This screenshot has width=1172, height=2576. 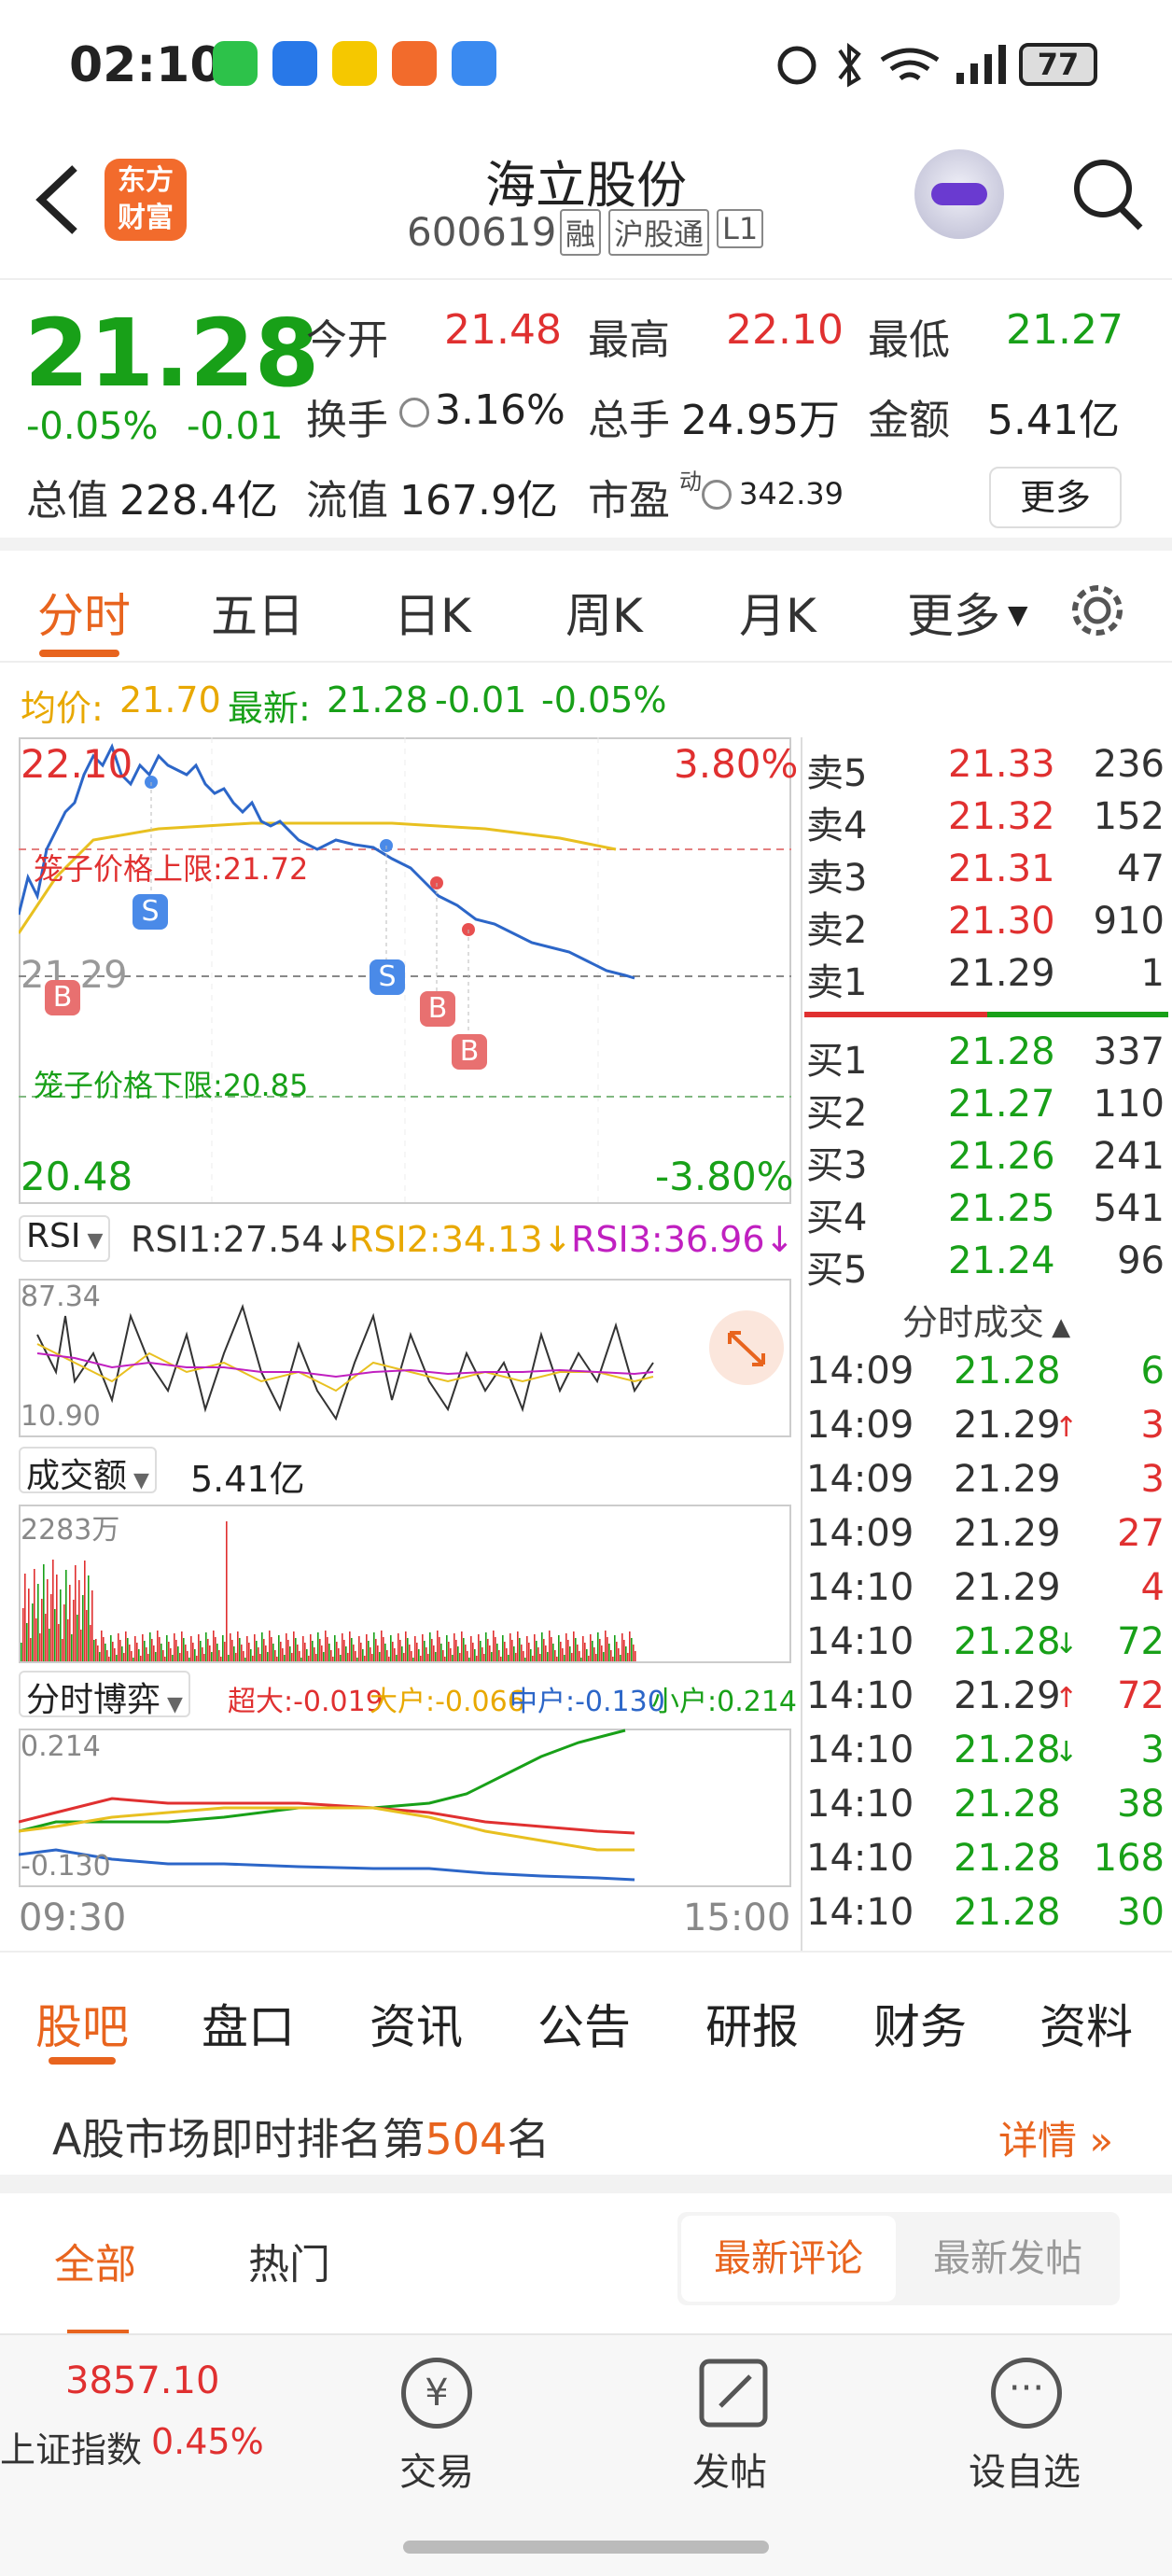 I want to click on ask-row: 卖1 21.29 1, so click(x=986, y=978).